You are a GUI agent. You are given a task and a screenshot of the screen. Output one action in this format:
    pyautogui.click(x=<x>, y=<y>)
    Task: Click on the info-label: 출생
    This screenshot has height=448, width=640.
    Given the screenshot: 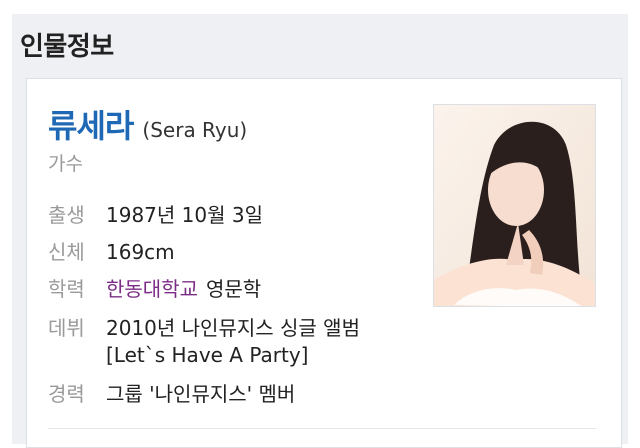 What is the action you would take?
    pyautogui.click(x=66, y=215)
    